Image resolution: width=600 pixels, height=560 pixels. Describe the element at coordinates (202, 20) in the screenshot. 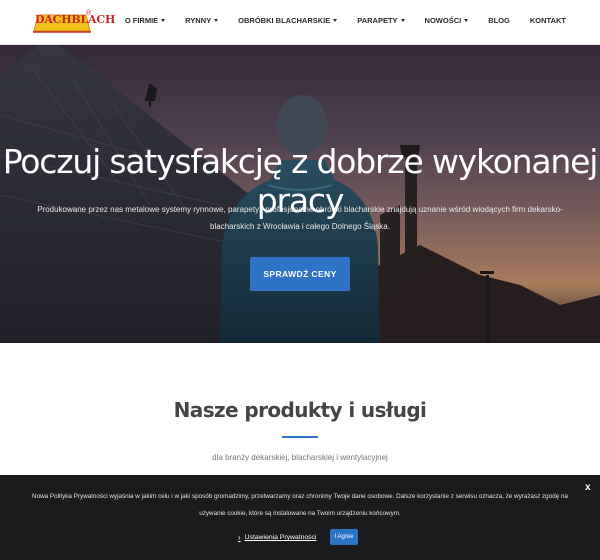

I see `nav-item-rynny: RYNNY` at that location.